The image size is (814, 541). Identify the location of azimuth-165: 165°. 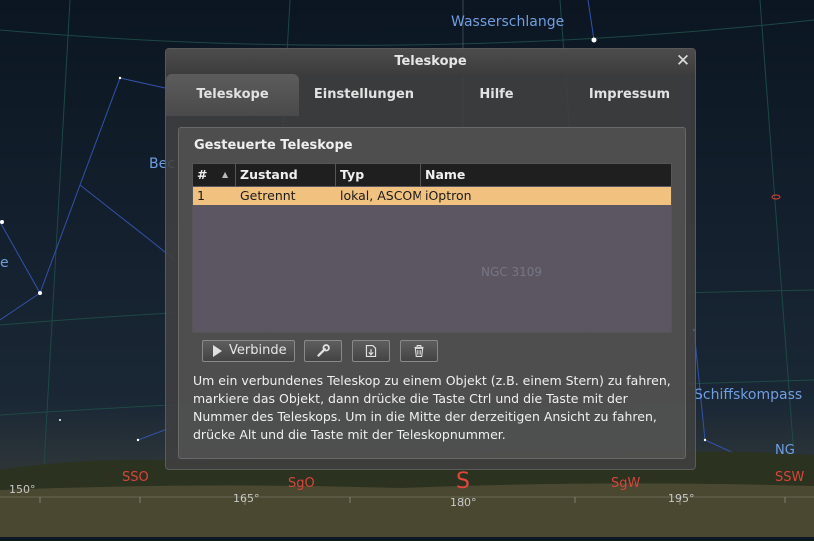
(246, 498).